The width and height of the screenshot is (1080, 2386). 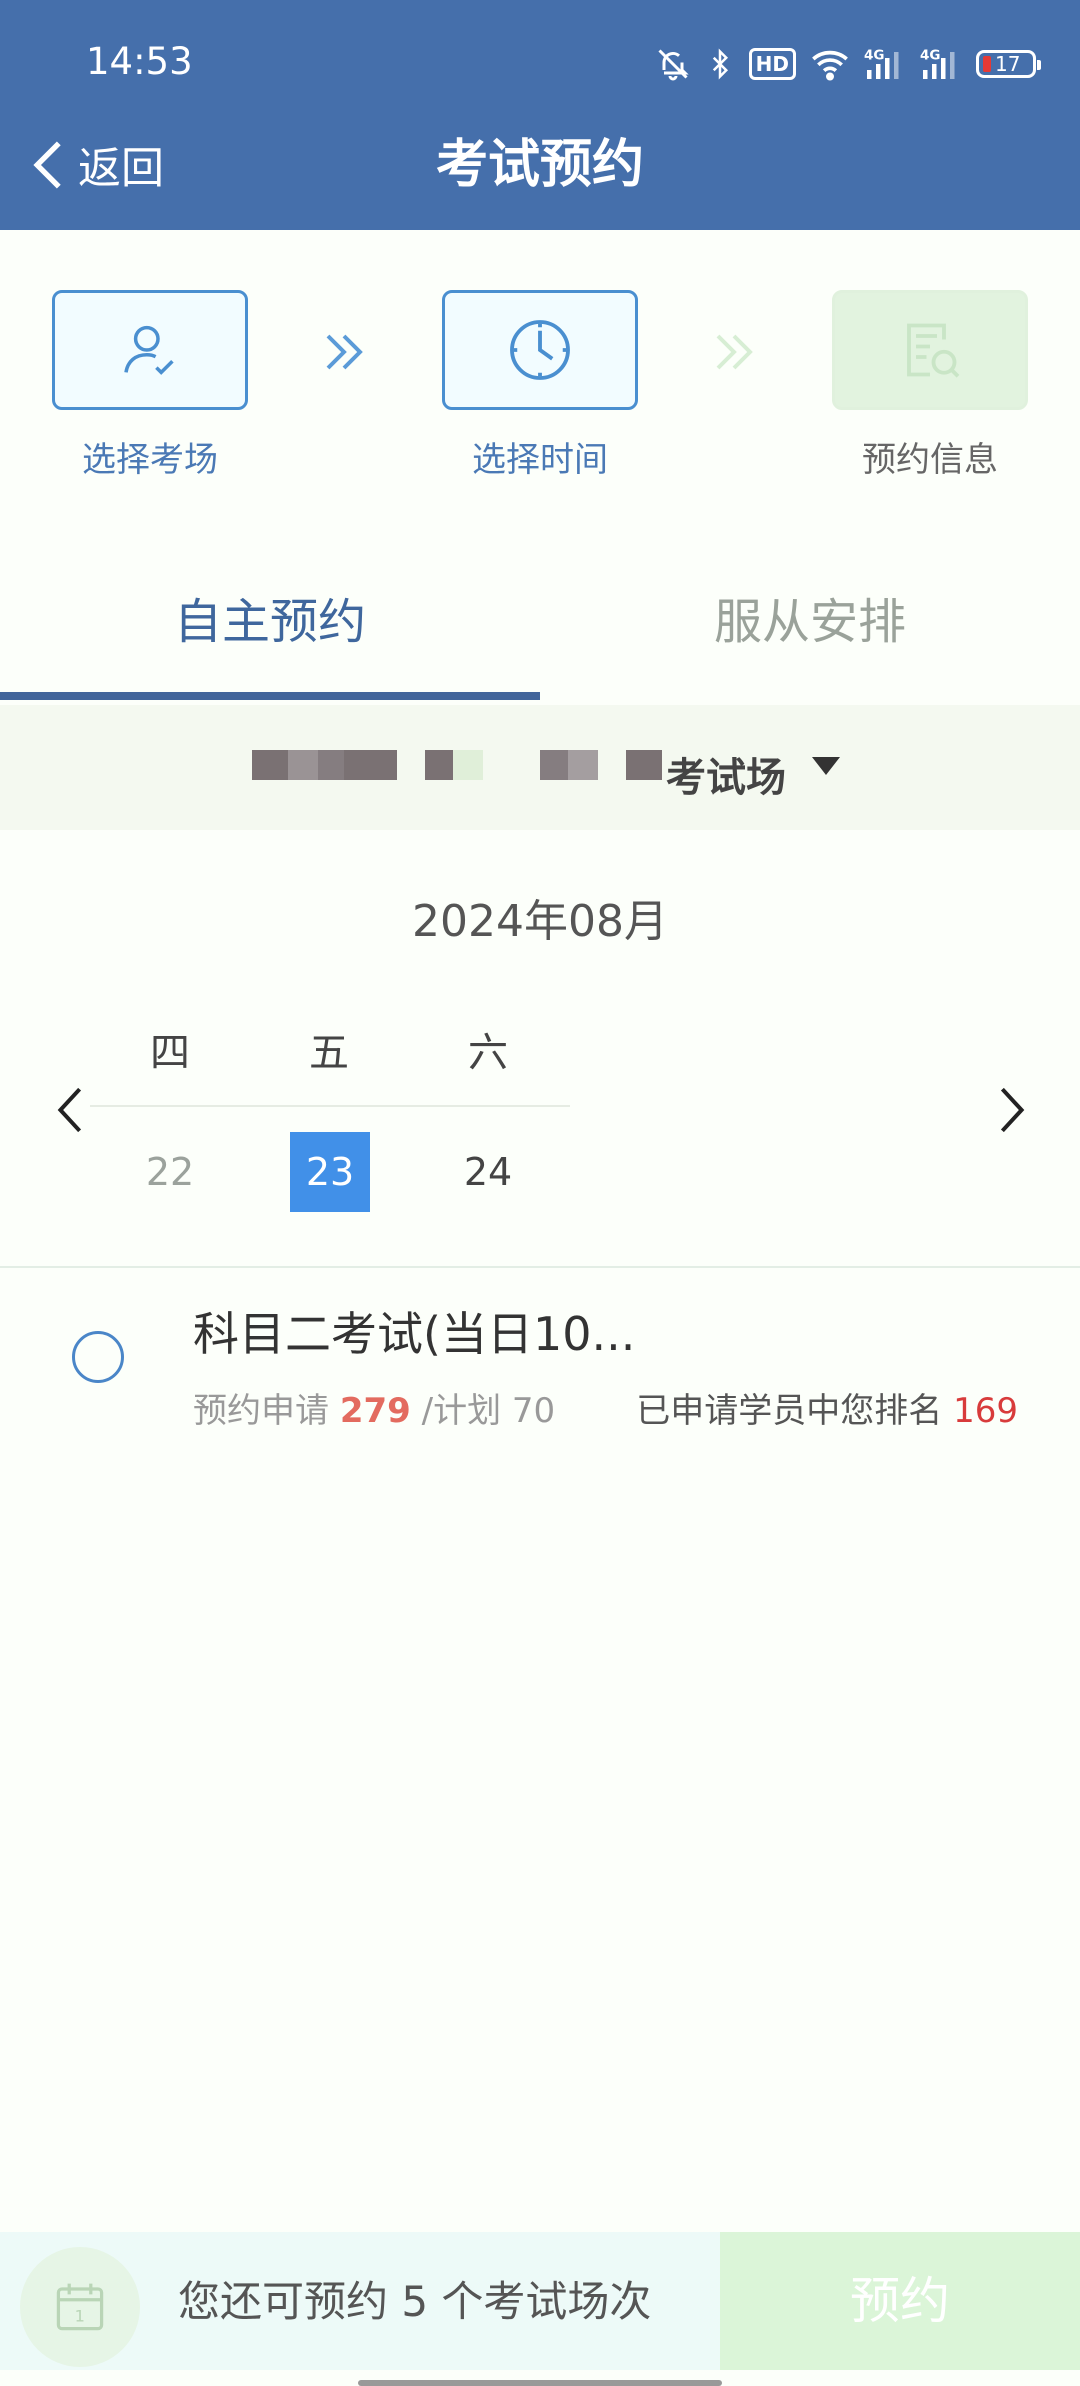 What do you see at coordinates (885, 64) in the screenshot?
I see `signal-4g-icon: 4G` at bounding box center [885, 64].